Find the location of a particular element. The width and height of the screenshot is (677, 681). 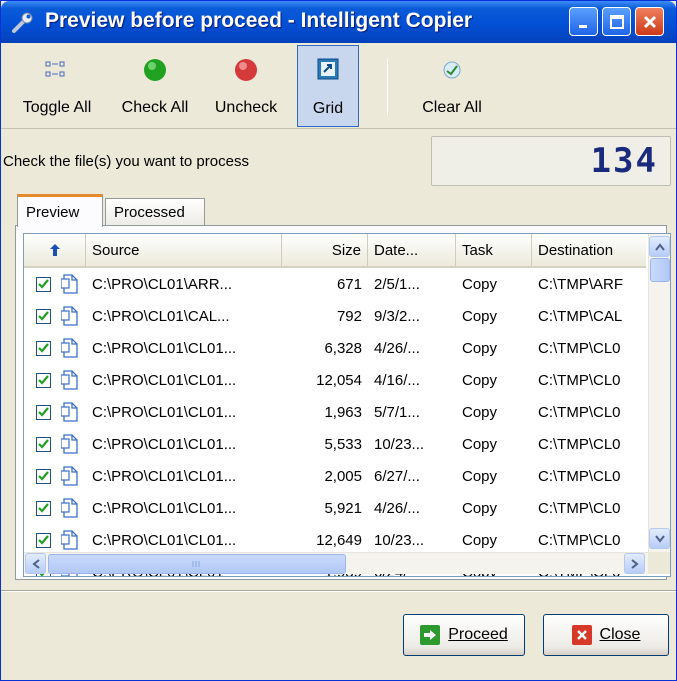

scroll-down-button is located at coordinates (659, 538).